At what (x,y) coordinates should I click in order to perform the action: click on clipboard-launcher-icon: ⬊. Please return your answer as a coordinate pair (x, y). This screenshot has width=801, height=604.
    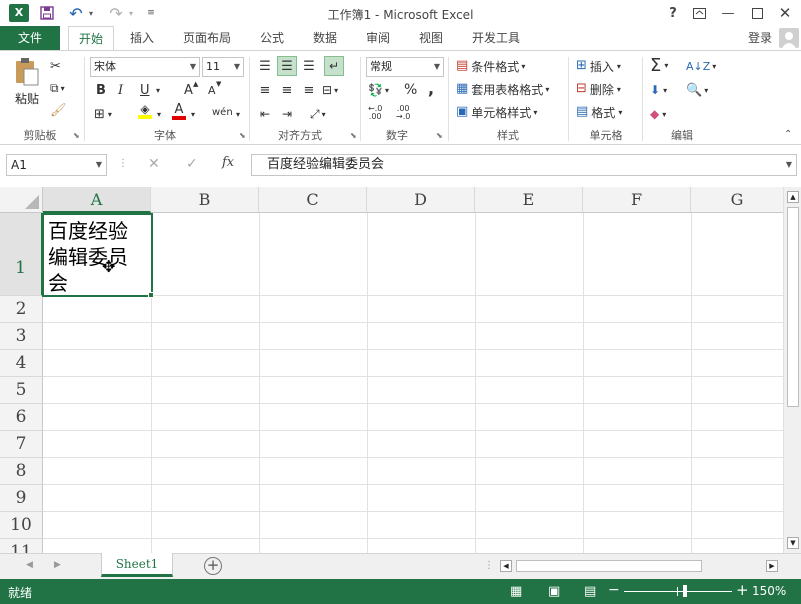
    Looking at the image, I should click on (76, 135).